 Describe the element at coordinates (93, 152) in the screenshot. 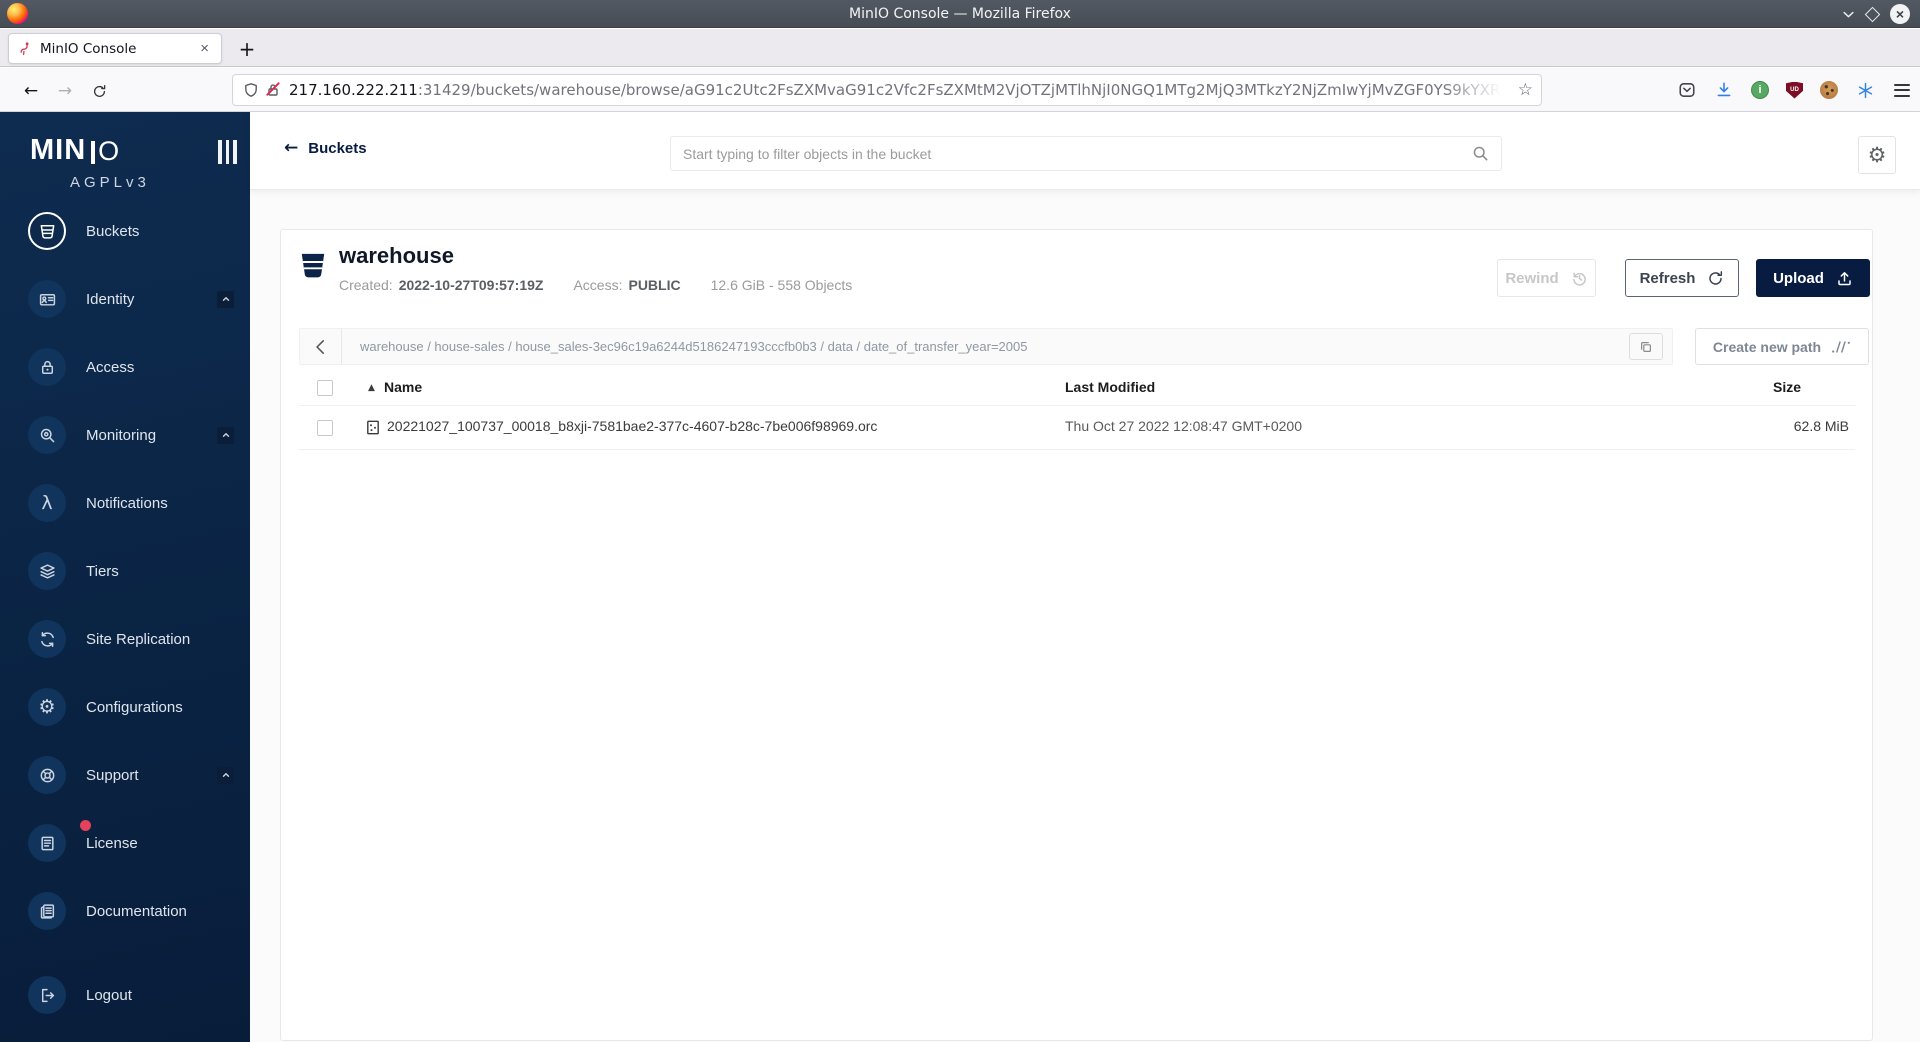

I see `logo-bar` at that location.